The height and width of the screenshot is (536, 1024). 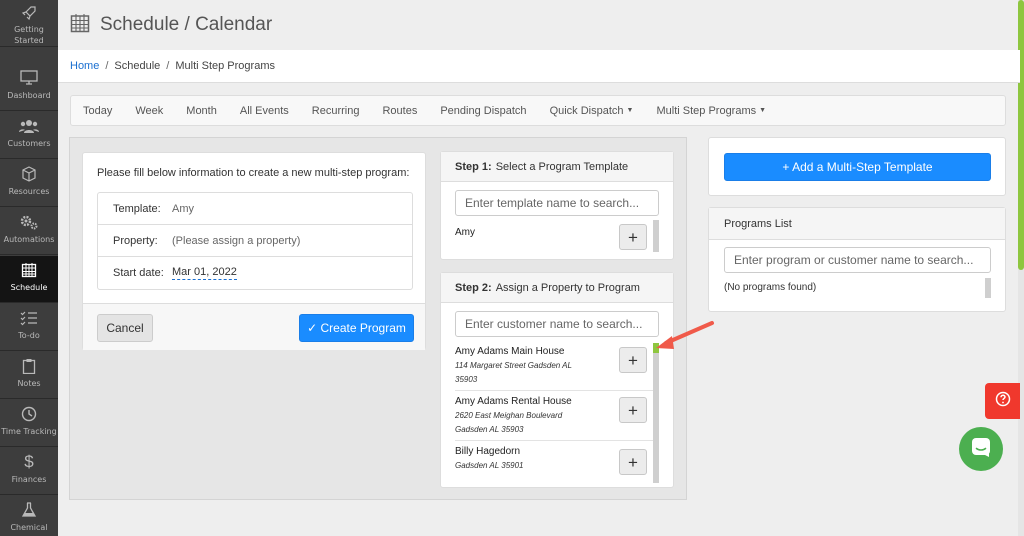 I want to click on breadcrumb-home-link: Home, so click(x=84, y=66).